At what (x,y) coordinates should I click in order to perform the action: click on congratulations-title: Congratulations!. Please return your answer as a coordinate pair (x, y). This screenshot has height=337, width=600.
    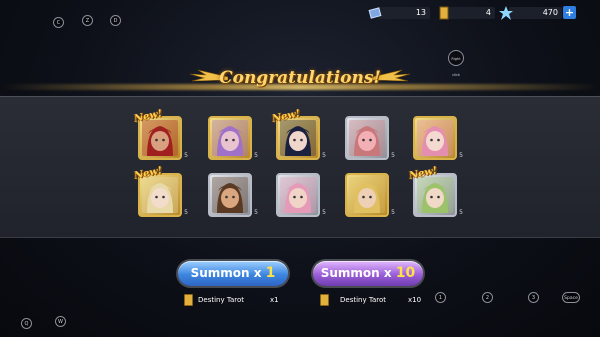
    Looking at the image, I should click on (300, 78).